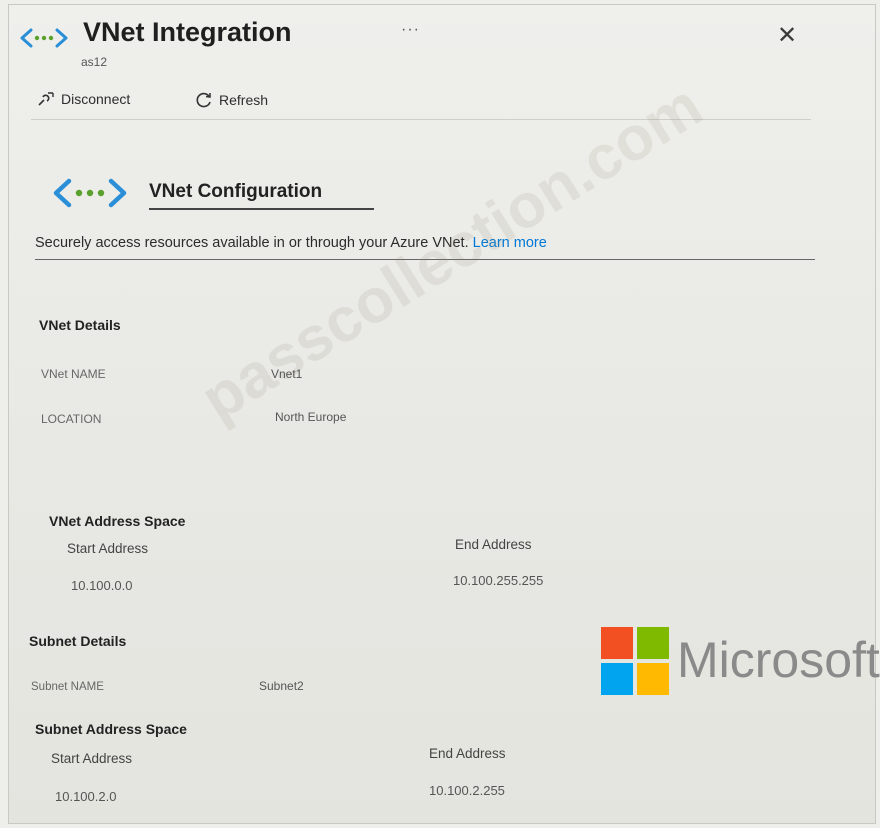  I want to click on refresh-button: Refresh, so click(231, 100).